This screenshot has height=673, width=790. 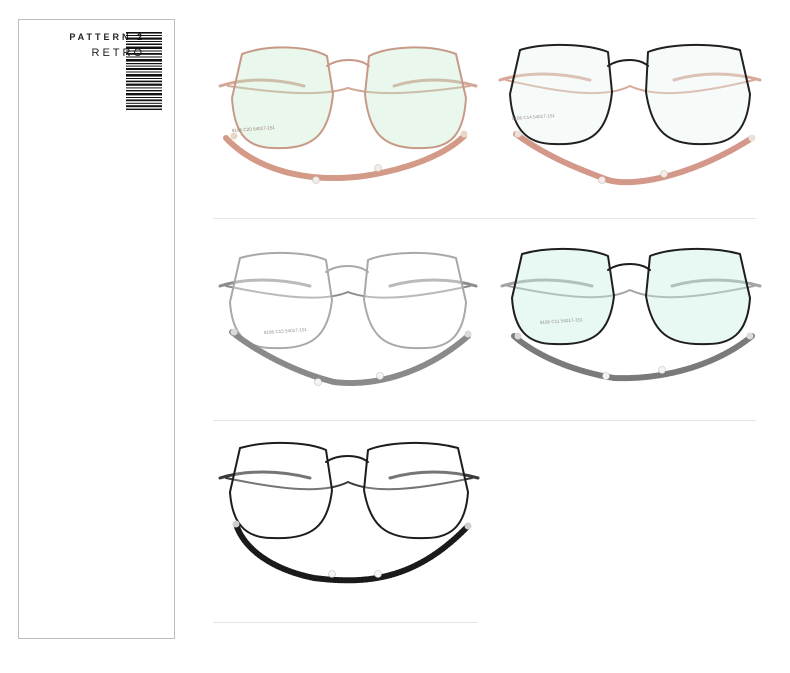 I want to click on product-image-black, so click(x=349, y=512).